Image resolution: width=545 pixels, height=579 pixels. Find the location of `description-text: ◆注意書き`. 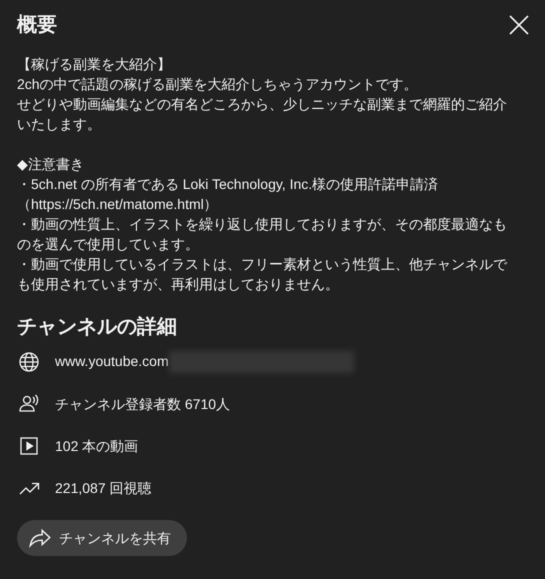

description-text: ◆注意書き is located at coordinates (51, 164).